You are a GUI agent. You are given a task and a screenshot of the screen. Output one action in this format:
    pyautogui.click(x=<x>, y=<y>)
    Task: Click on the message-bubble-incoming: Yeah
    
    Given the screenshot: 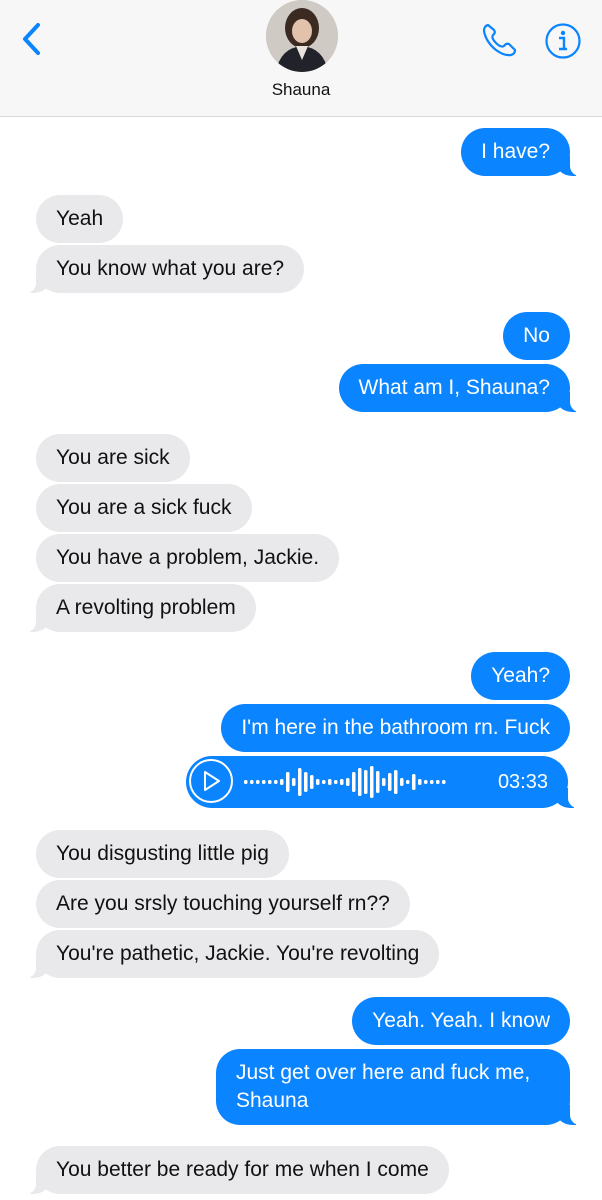 What is the action you would take?
    pyautogui.click(x=80, y=219)
    